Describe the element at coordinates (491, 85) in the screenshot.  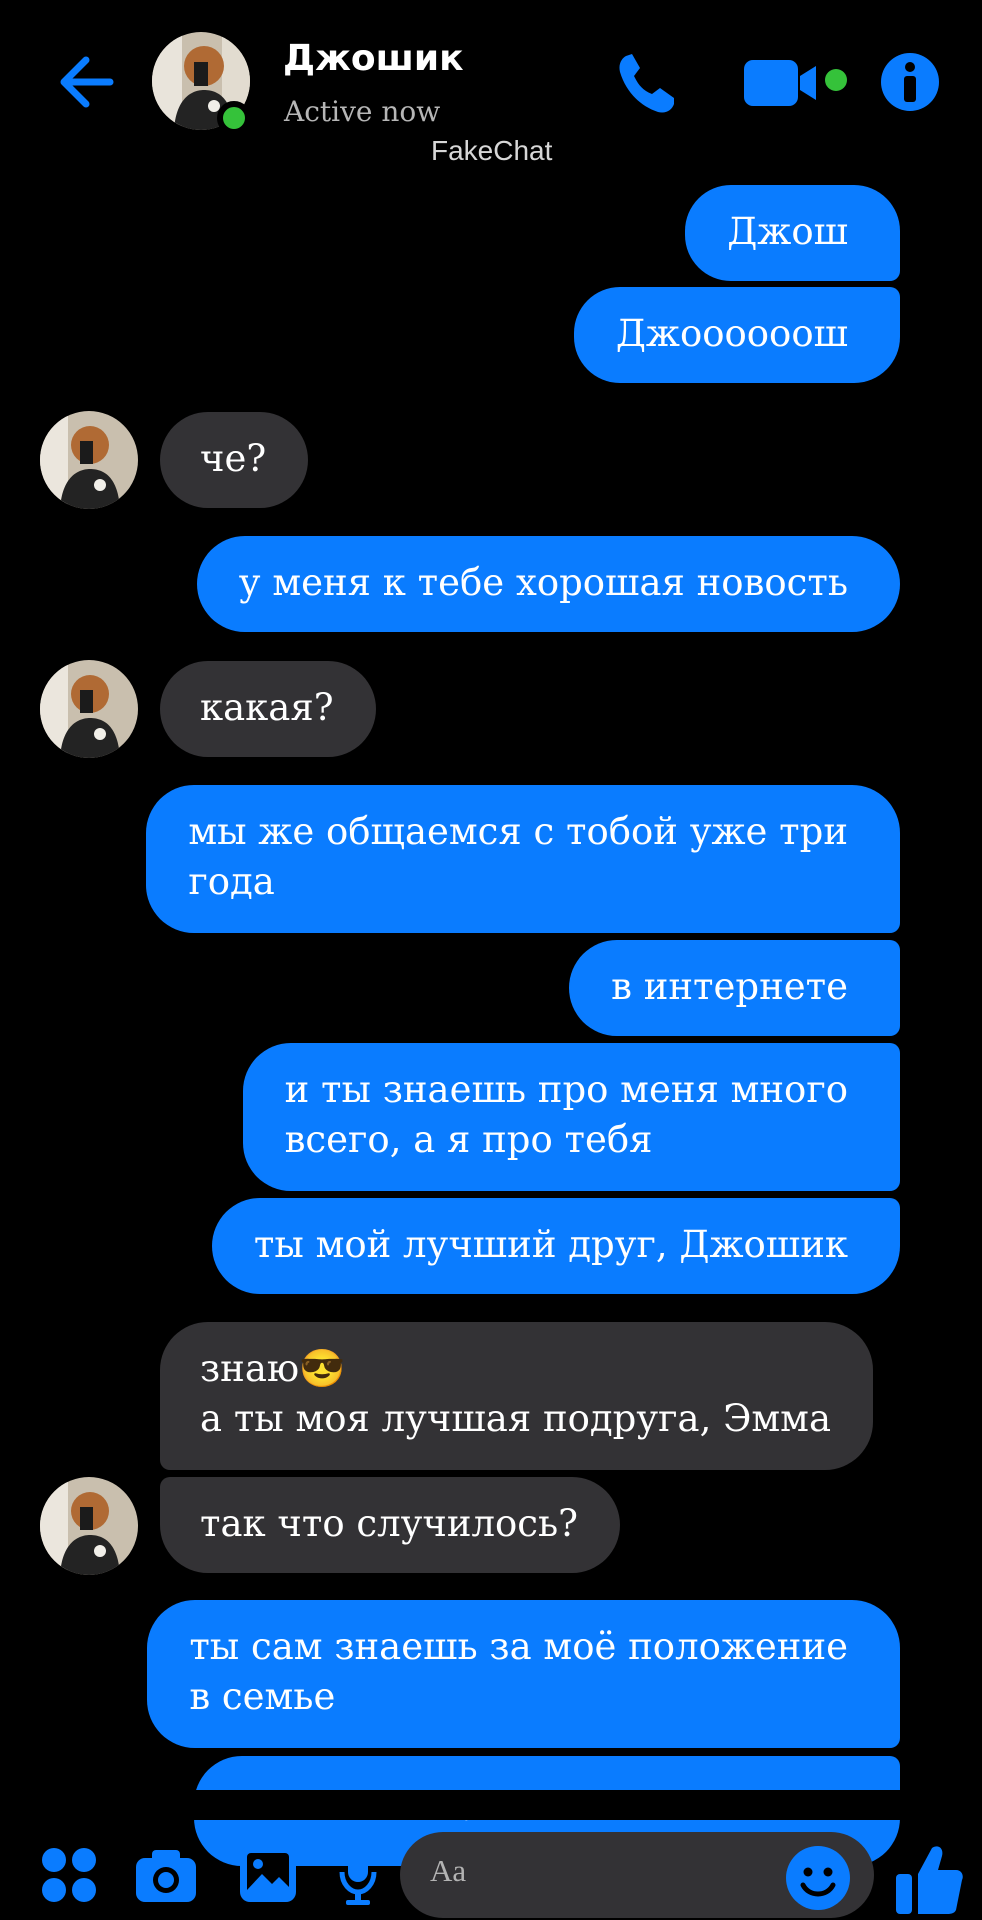
I see `chat-header: Джошик Active now FakeChat` at that location.